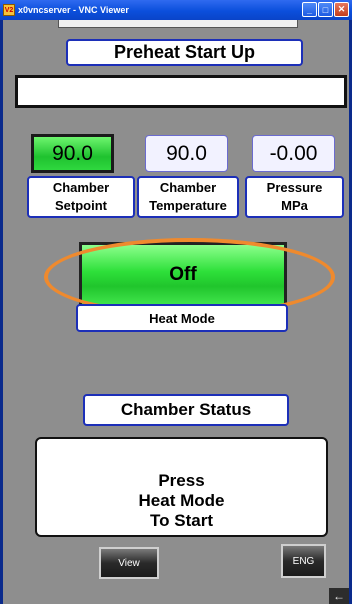 This screenshot has height=604, width=352. What do you see at coordinates (294, 205) in the screenshot?
I see `pressure-label-line2: MPa` at bounding box center [294, 205].